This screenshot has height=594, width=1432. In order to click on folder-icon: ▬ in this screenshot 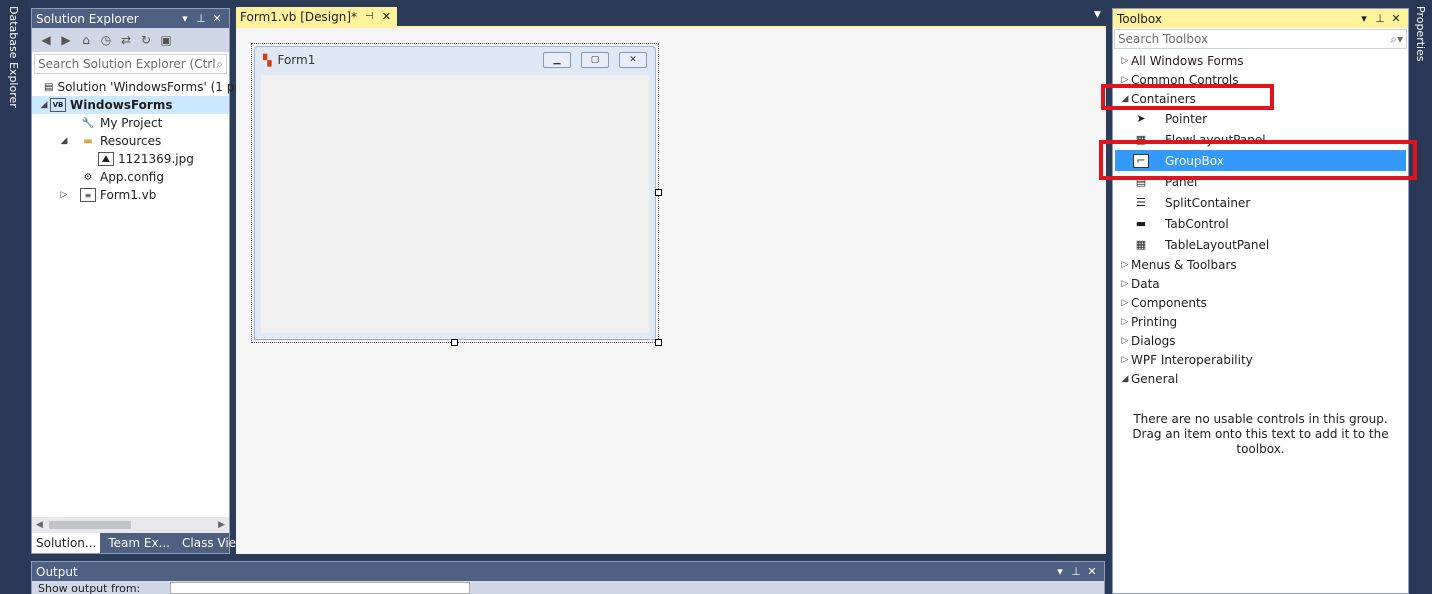, I will do `click(88, 141)`.